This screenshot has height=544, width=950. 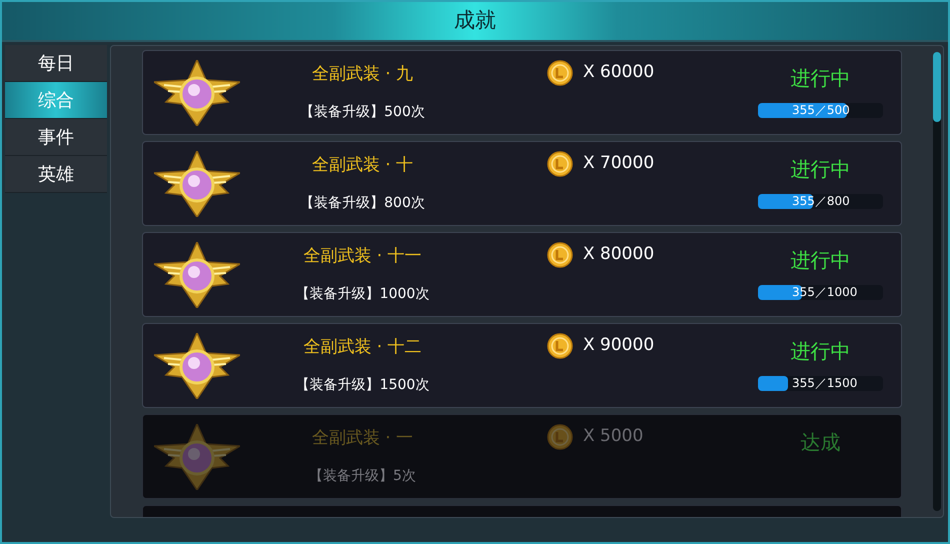 What do you see at coordinates (825, 383) in the screenshot?
I see `progress-reading: 355／1500` at bounding box center [825, 383].